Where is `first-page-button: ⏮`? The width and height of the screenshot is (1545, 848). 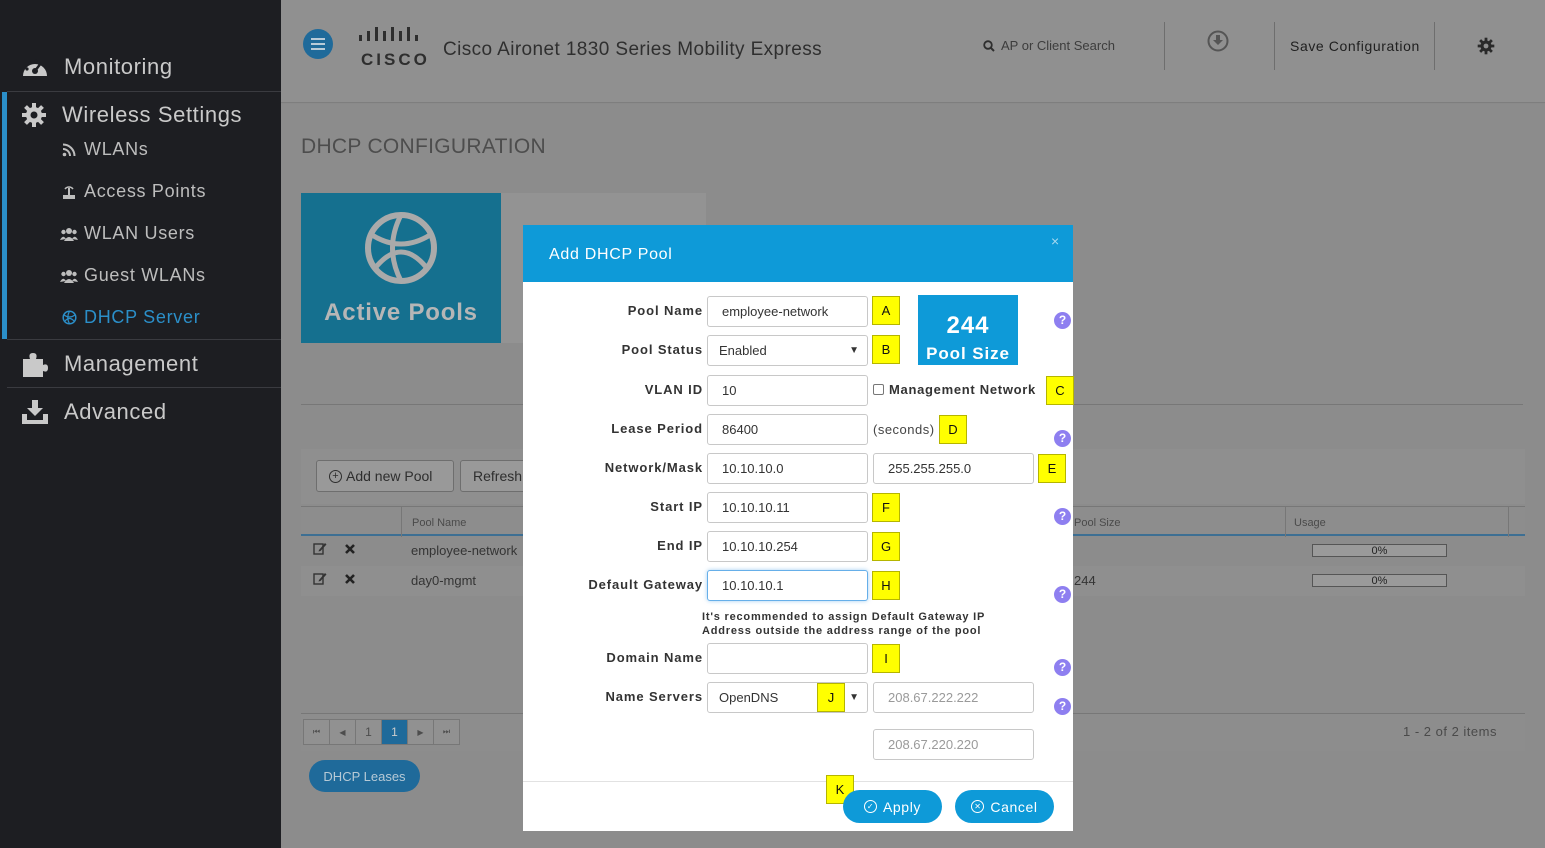
first-page-button: ⏮ is located at coordinates (316, 732).